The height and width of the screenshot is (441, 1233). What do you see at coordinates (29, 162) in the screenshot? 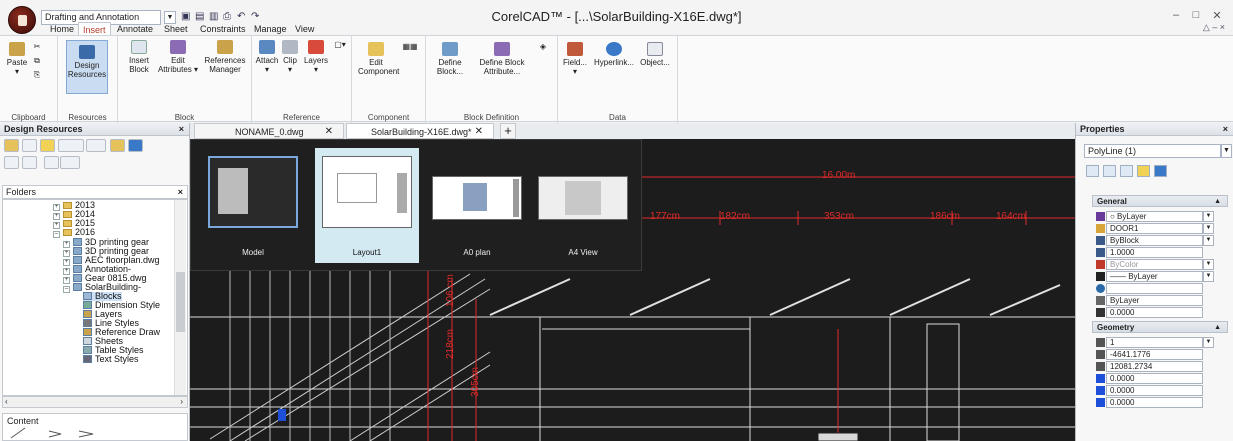
I see `preview-icon` at bounding box center [29, 162].